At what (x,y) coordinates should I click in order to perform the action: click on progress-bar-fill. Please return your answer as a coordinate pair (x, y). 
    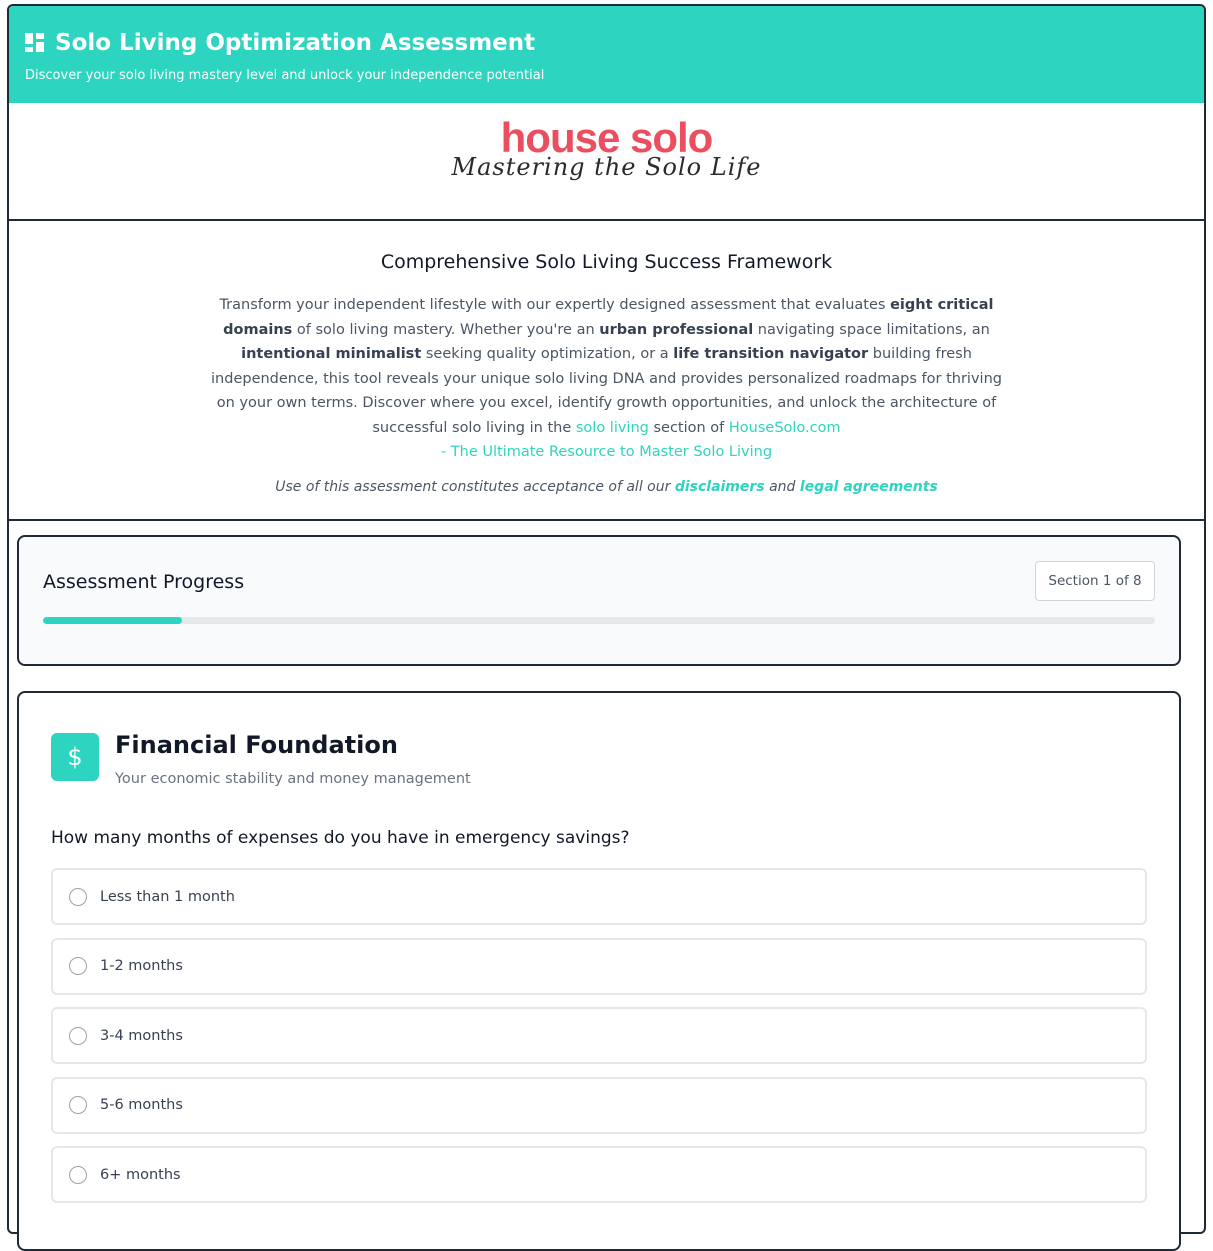
    Looking at the image, I should click on (112, 620).